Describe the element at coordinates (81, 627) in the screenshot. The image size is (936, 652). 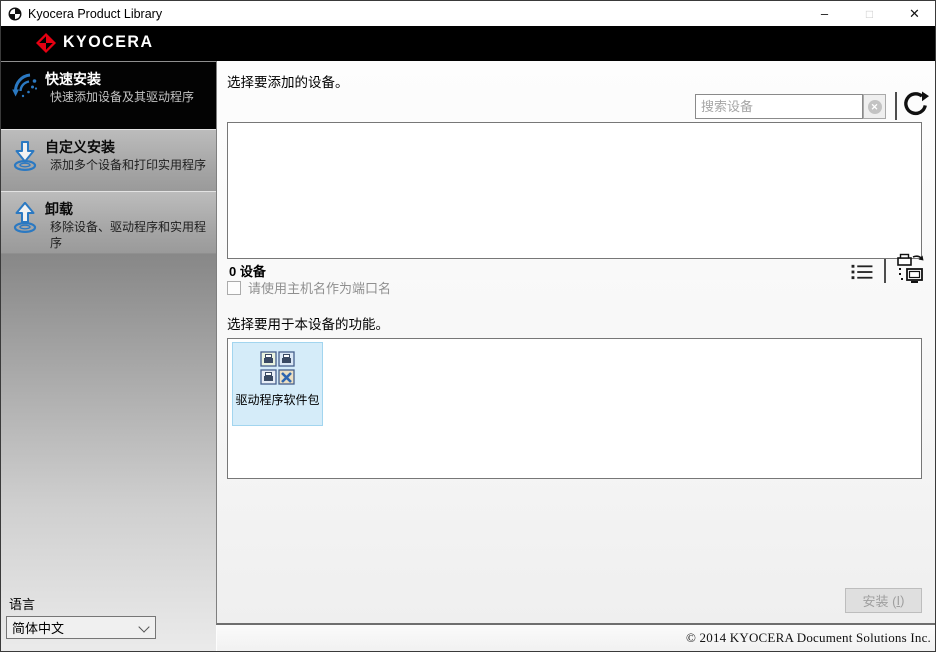
I see `language-dropdown: 简体中文` at that location.